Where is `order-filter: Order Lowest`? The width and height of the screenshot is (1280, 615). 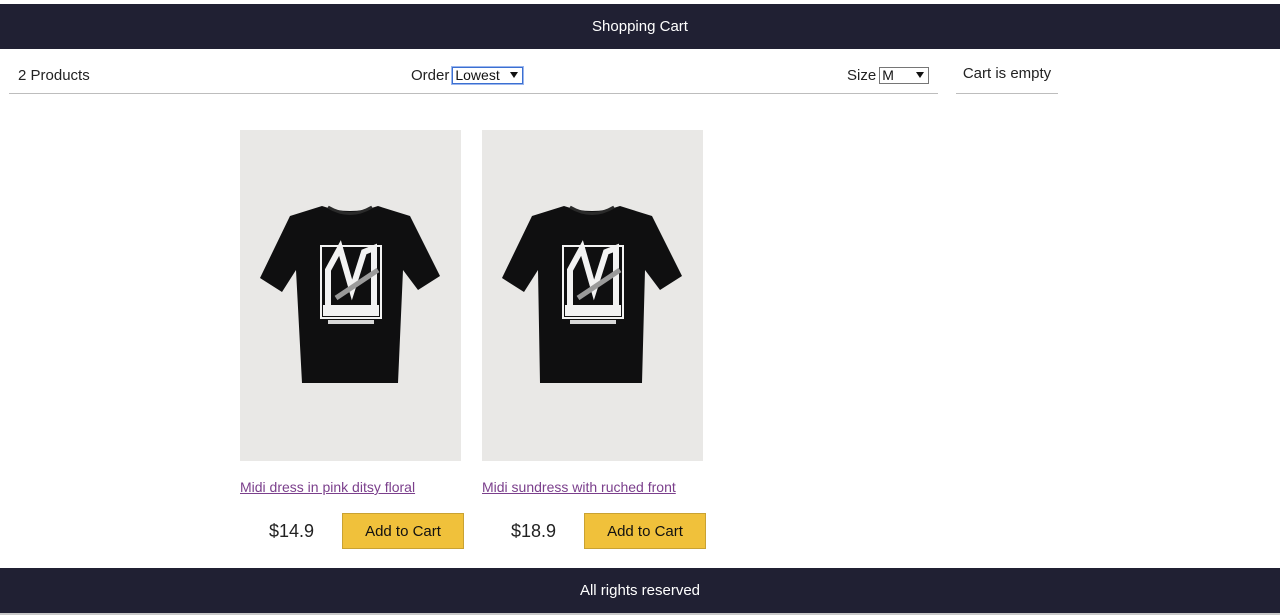
order-filter: Order Lowest is located at coordinates (468, 75).